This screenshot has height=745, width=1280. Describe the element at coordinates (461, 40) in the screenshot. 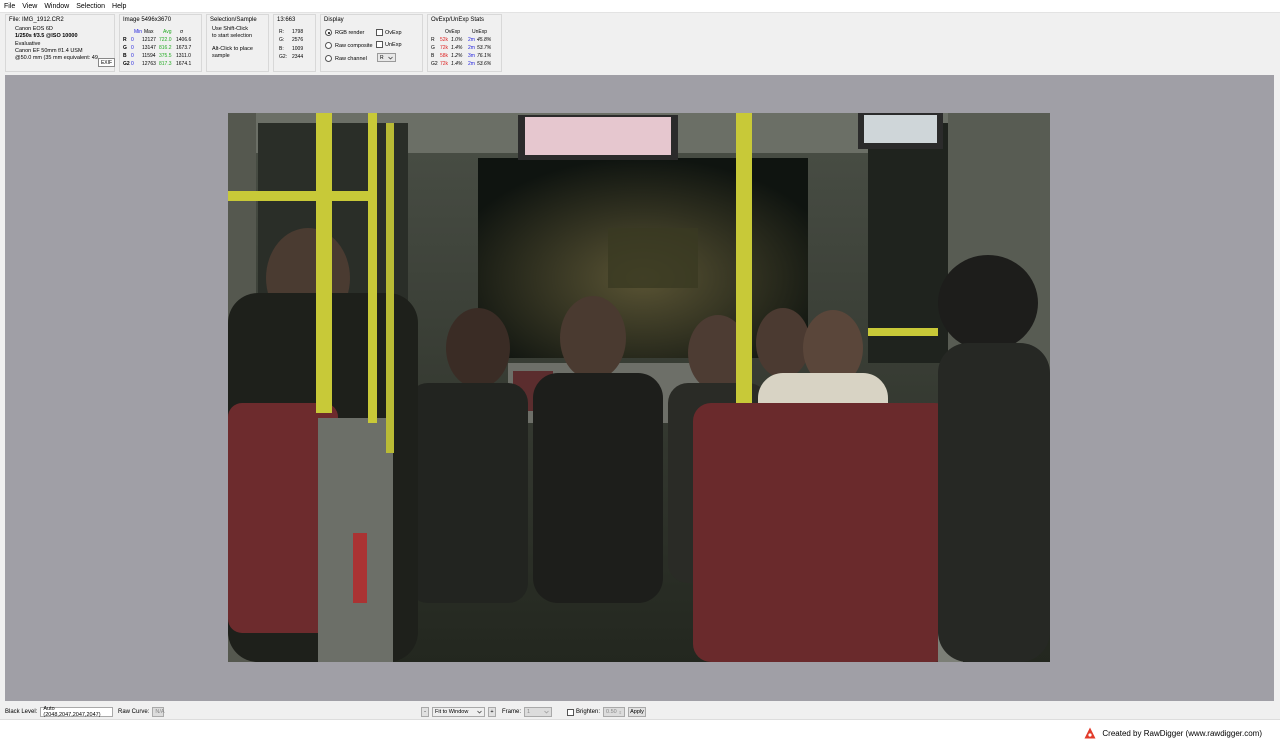

I see `ovexp-row-r: R 52k 1.0% 2m 45.8%` at that location.